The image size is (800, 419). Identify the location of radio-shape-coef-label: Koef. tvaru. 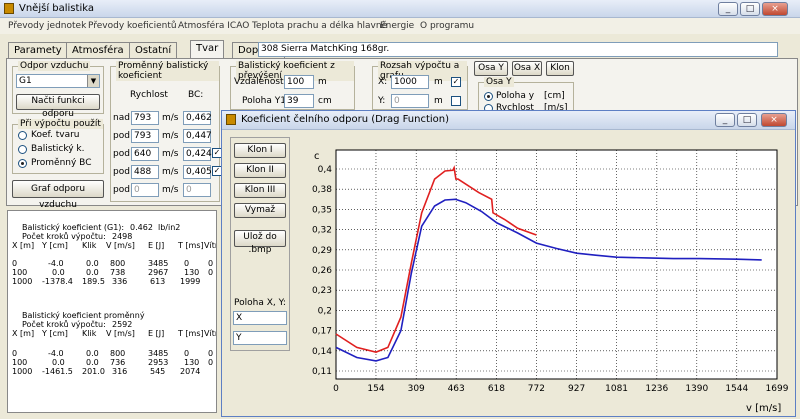
(55, 135).